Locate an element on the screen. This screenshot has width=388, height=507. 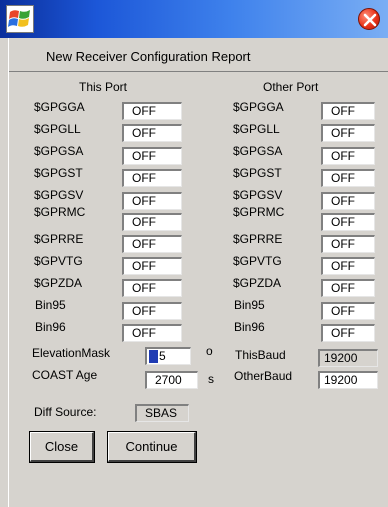
this-baud-field: 19200 is located at coordinates (348, 358).